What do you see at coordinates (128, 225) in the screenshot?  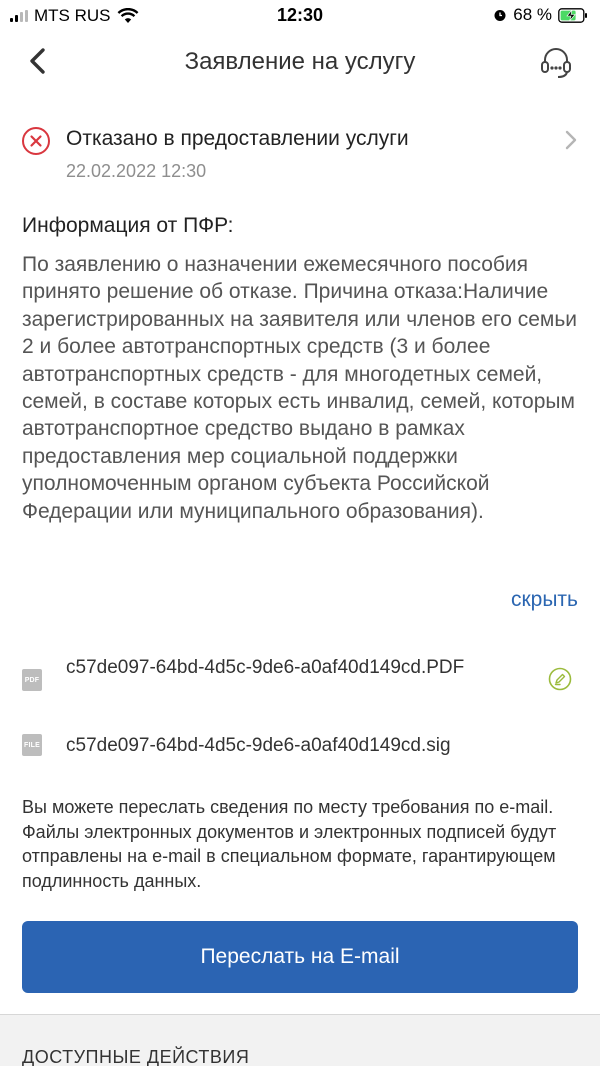 I see `info-heading: Информация от ПФР:` at bounding box center [128, 225].